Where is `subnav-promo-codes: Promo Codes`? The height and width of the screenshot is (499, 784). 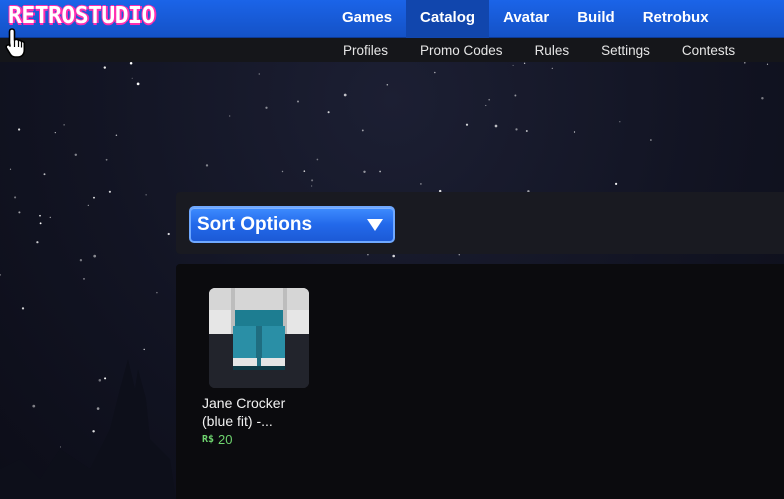
subnav-promo-codes: Promo Codes is located at coordinates (461, 50).